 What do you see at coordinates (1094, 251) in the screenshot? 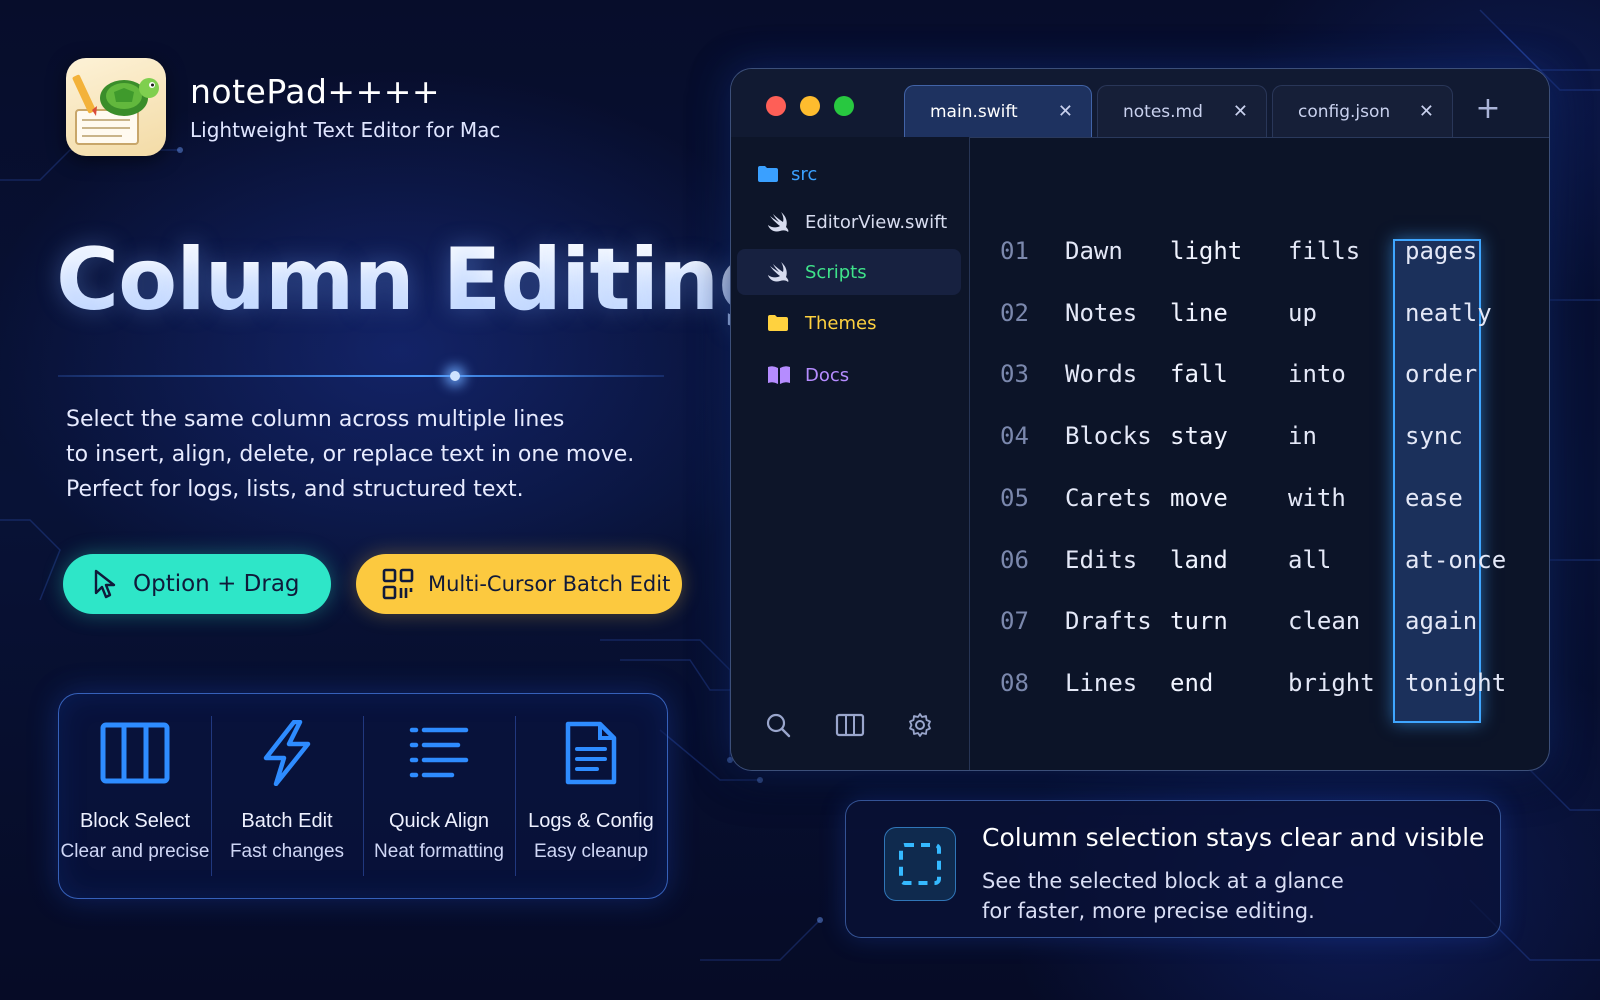
I see `code-word: Dawn` at bounding box center [1094, 251].